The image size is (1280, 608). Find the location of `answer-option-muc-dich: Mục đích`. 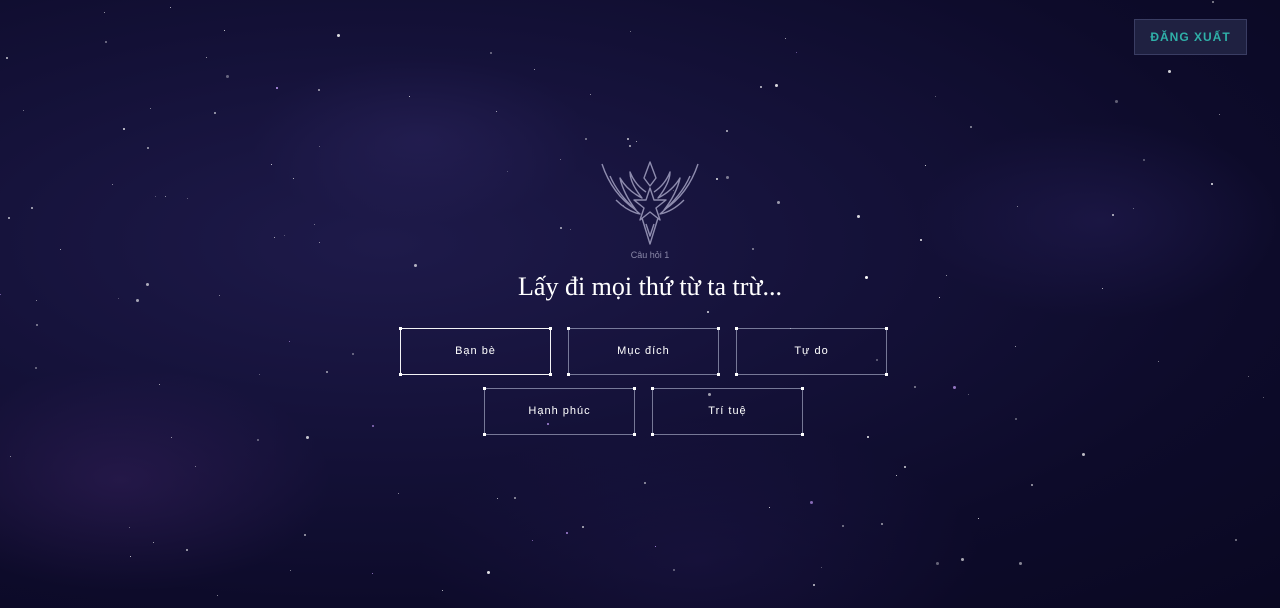

answer-option-muc-dich: Mục đích is located at coordinates (643, 351).